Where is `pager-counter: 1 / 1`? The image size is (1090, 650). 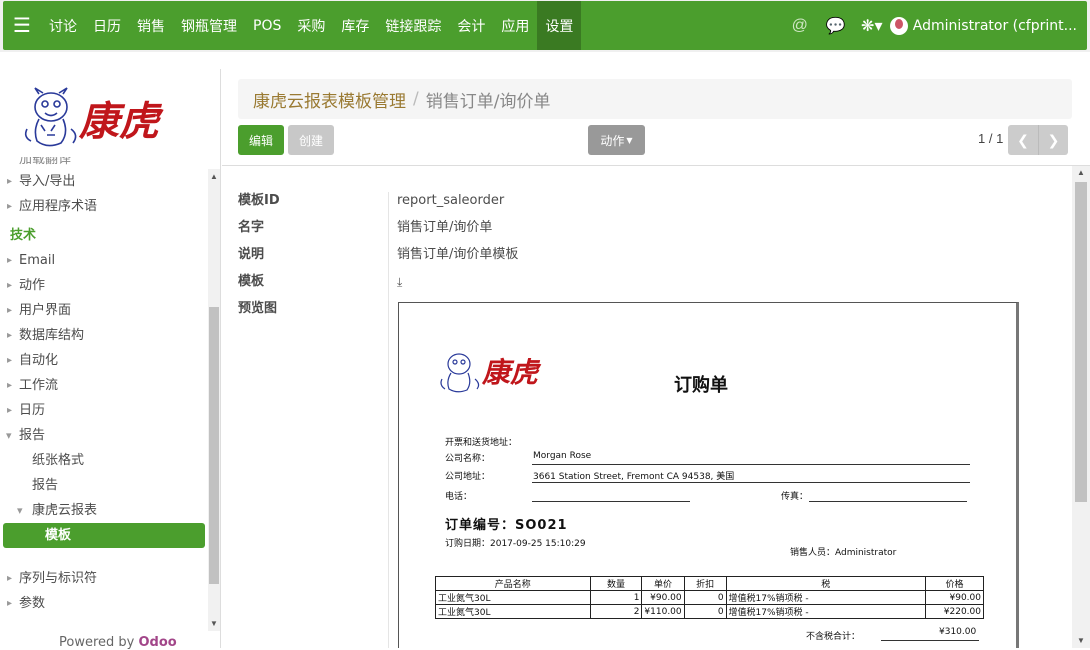 pager-counter: 1 / 1 is located at coordinates (990, 138).